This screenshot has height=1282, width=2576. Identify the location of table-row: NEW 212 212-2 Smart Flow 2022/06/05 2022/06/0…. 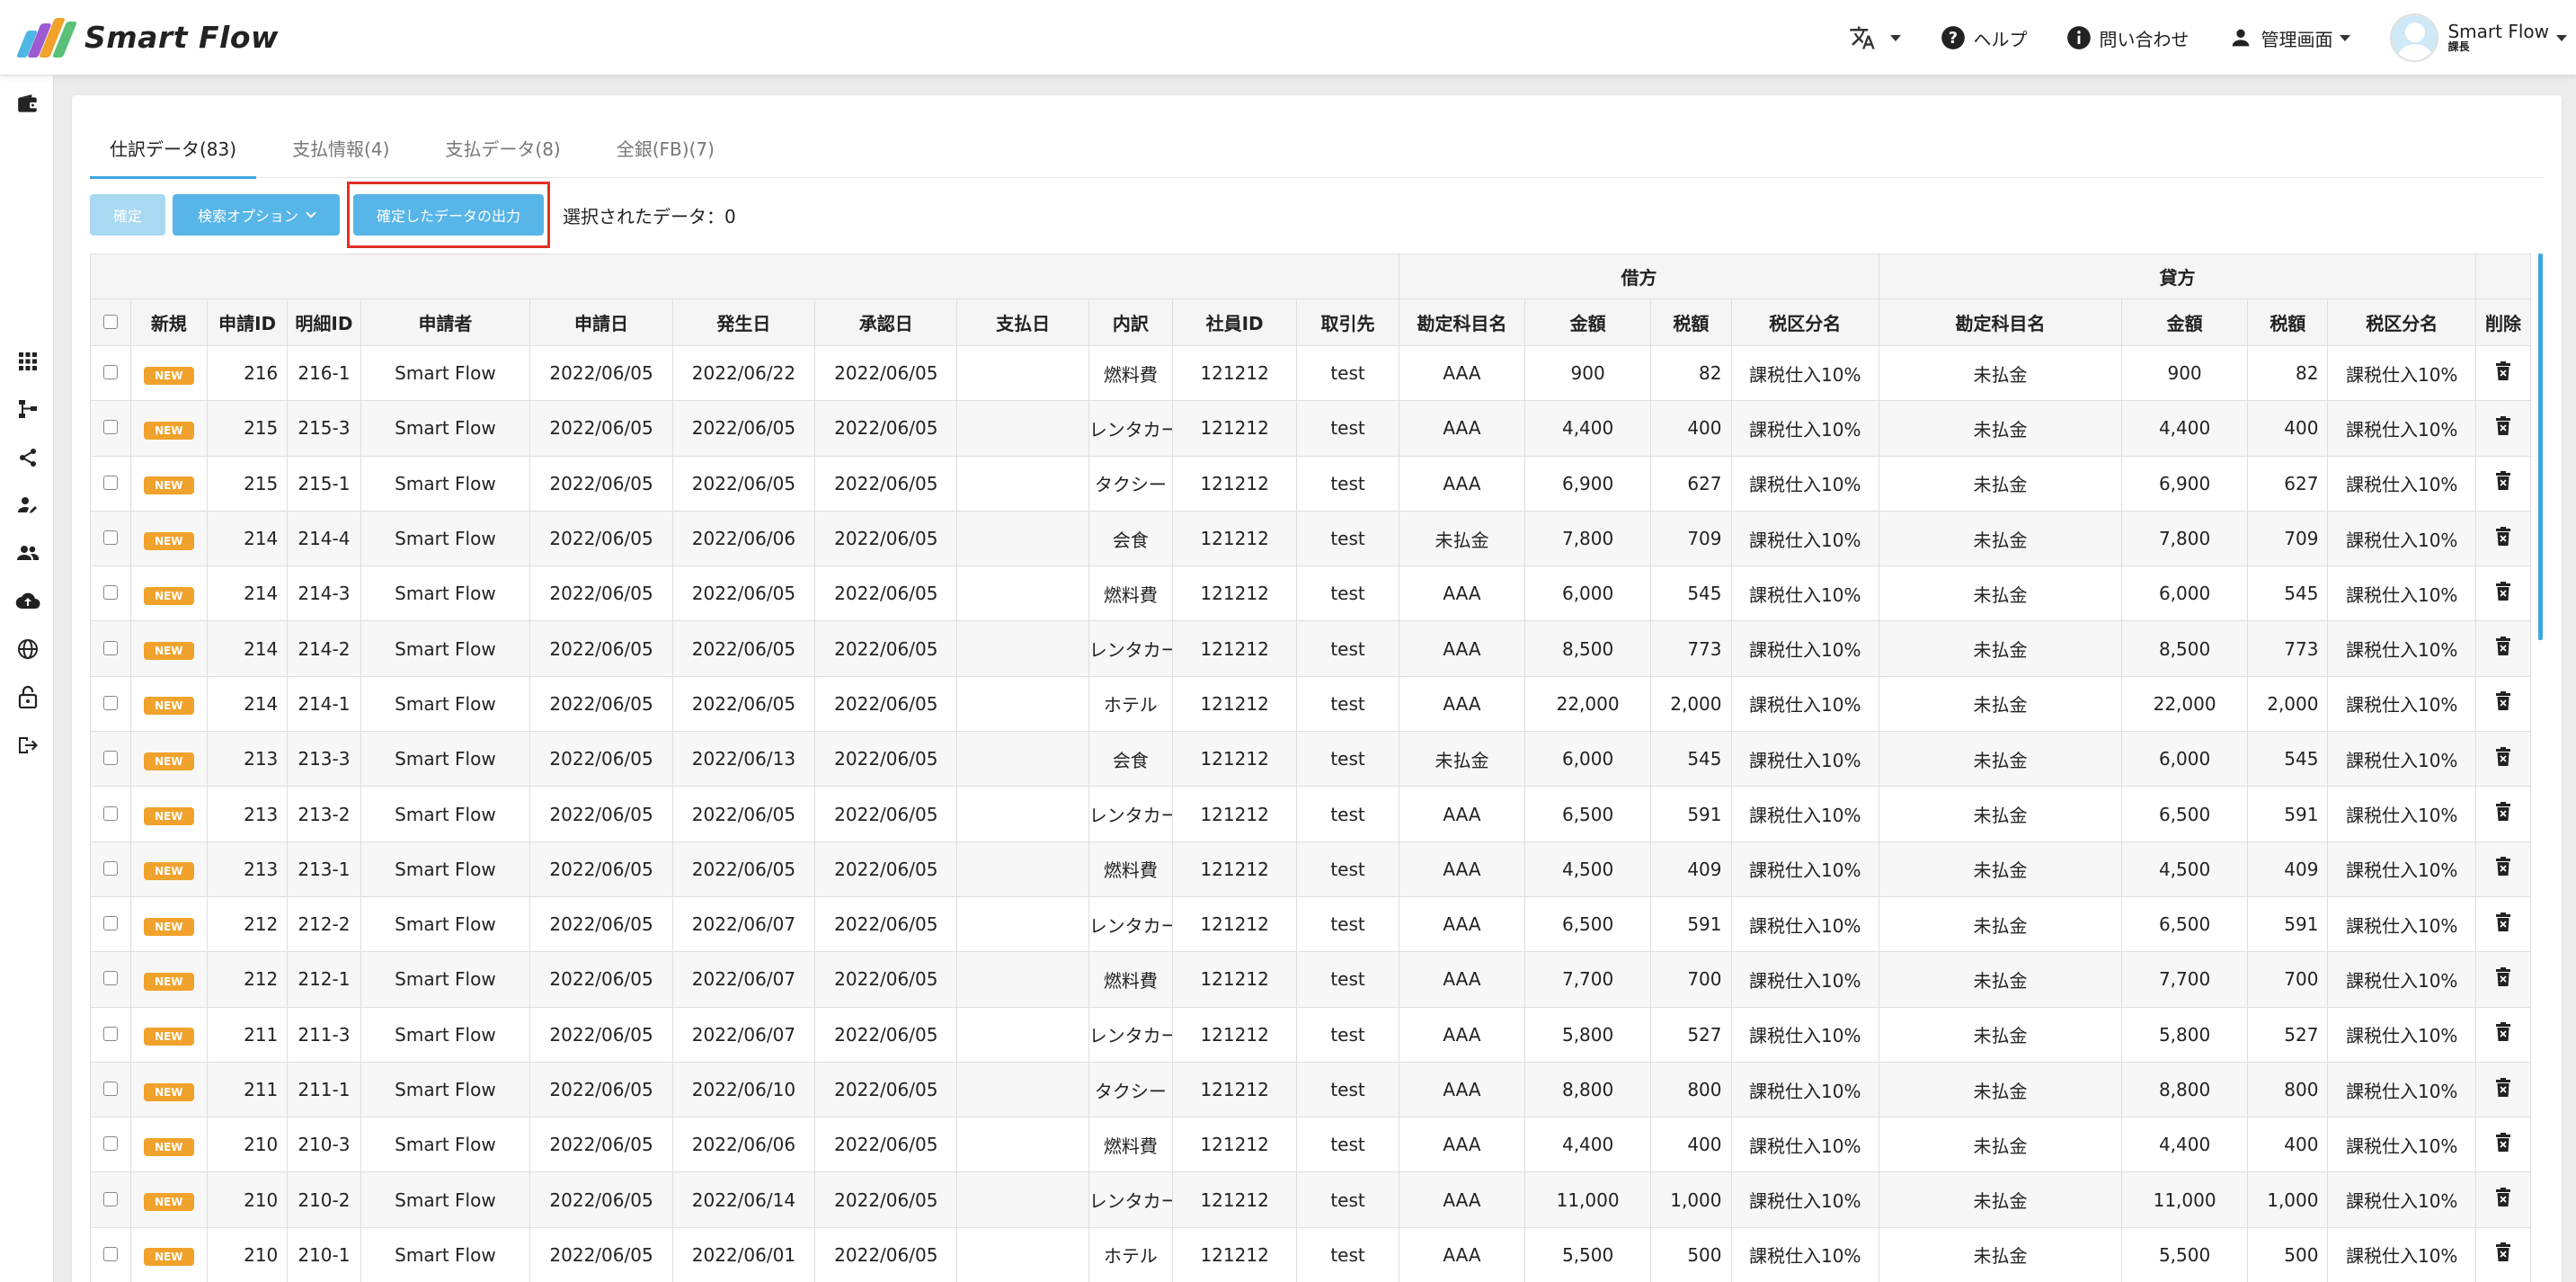
(1310, 924).